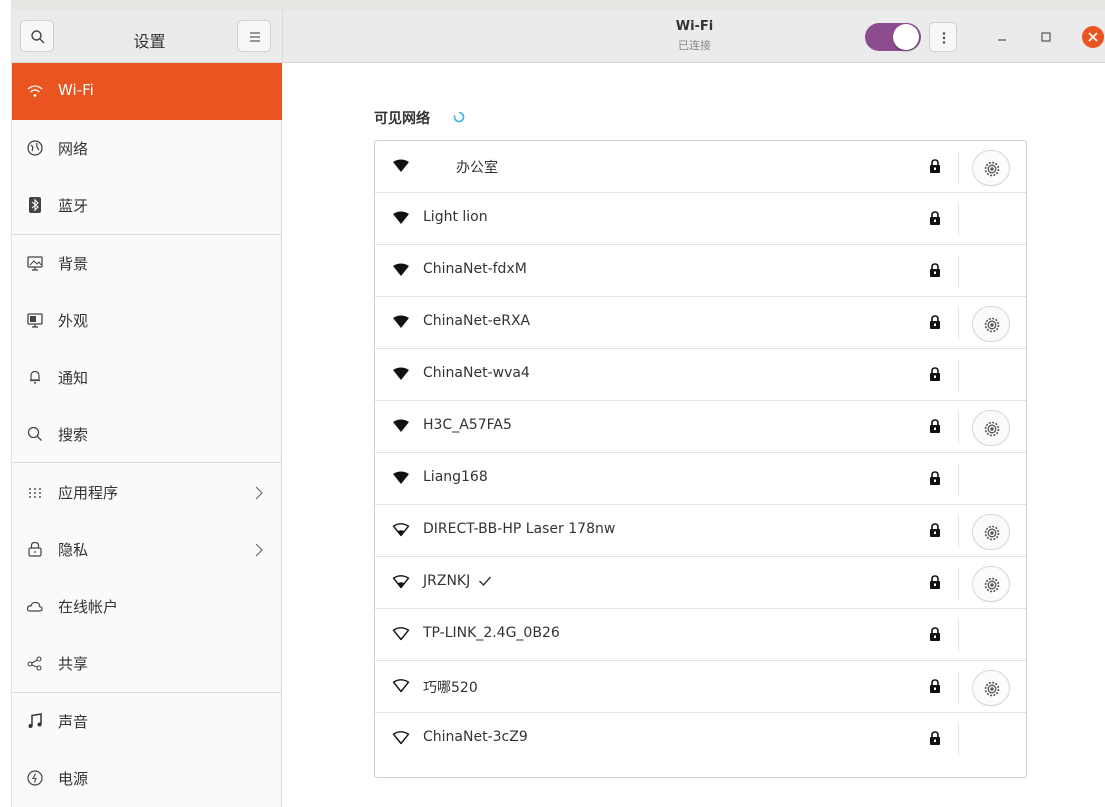  What do you see at coordinates (73, 378) in the screenshot?
I see `sidebar-item-label: 通知` at bounding box center [73, 378].